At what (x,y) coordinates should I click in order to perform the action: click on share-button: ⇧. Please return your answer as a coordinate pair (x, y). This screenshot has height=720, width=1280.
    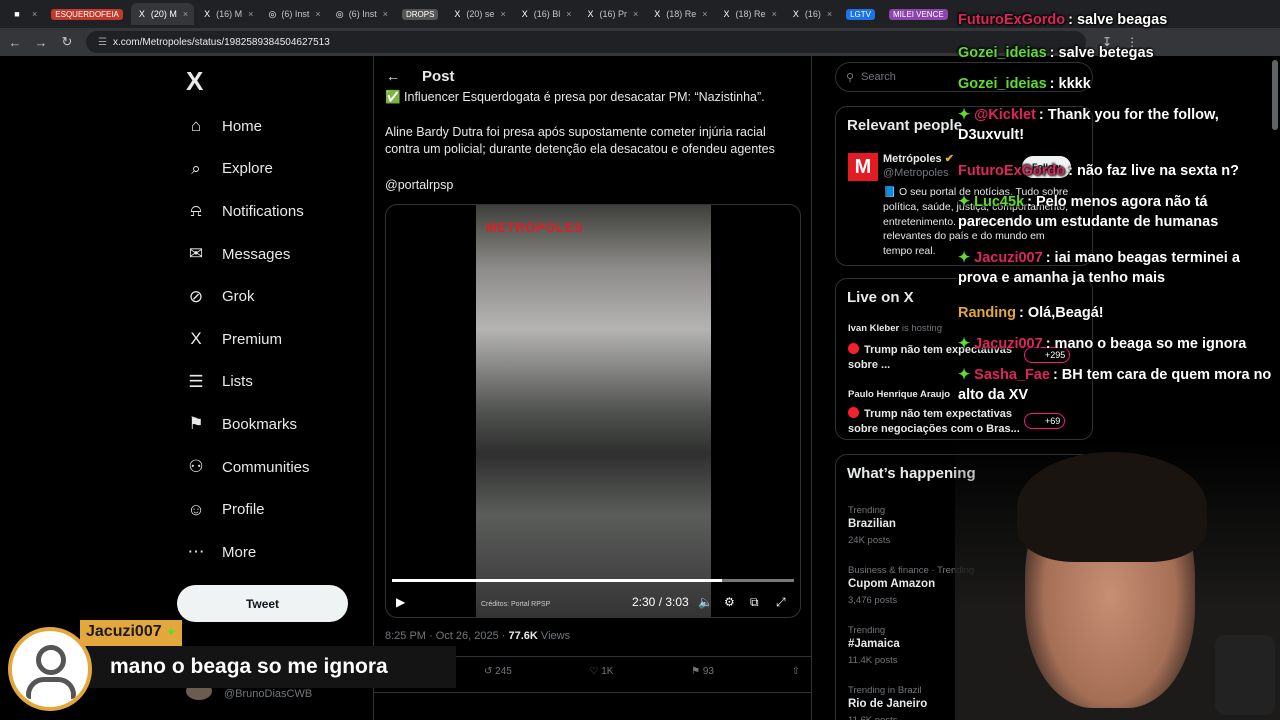
    Looking at the image, I should click on (796, 671).